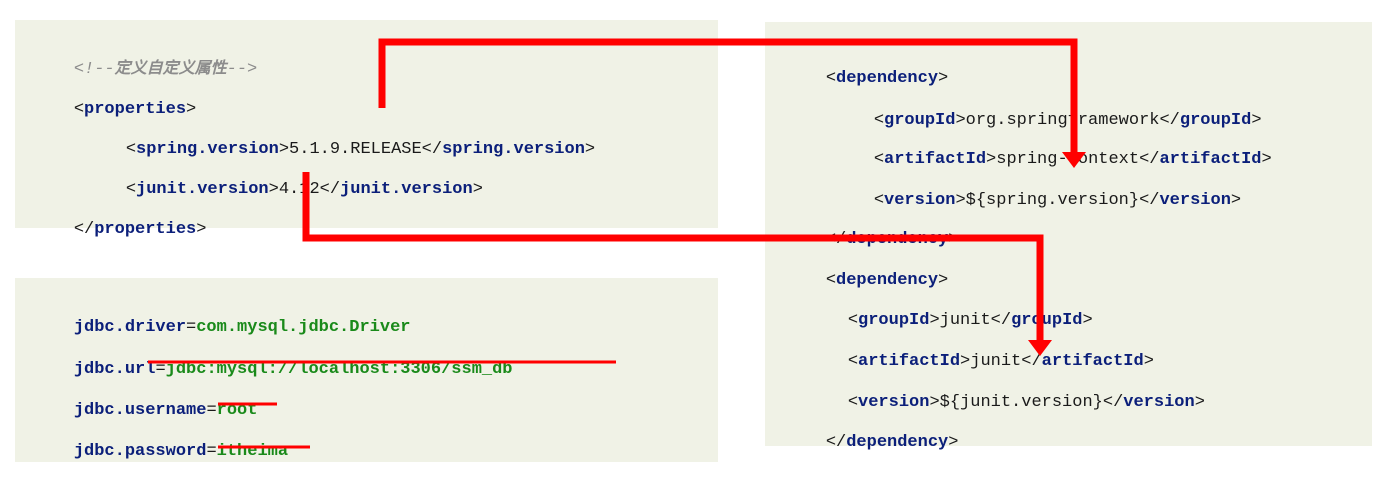 Image resolution: width=1386 pixels, height=482 pixels. Describe the element at coordinates (202, 189) in the screenshot. I see `junit-version-tag: junit.version` at that location.